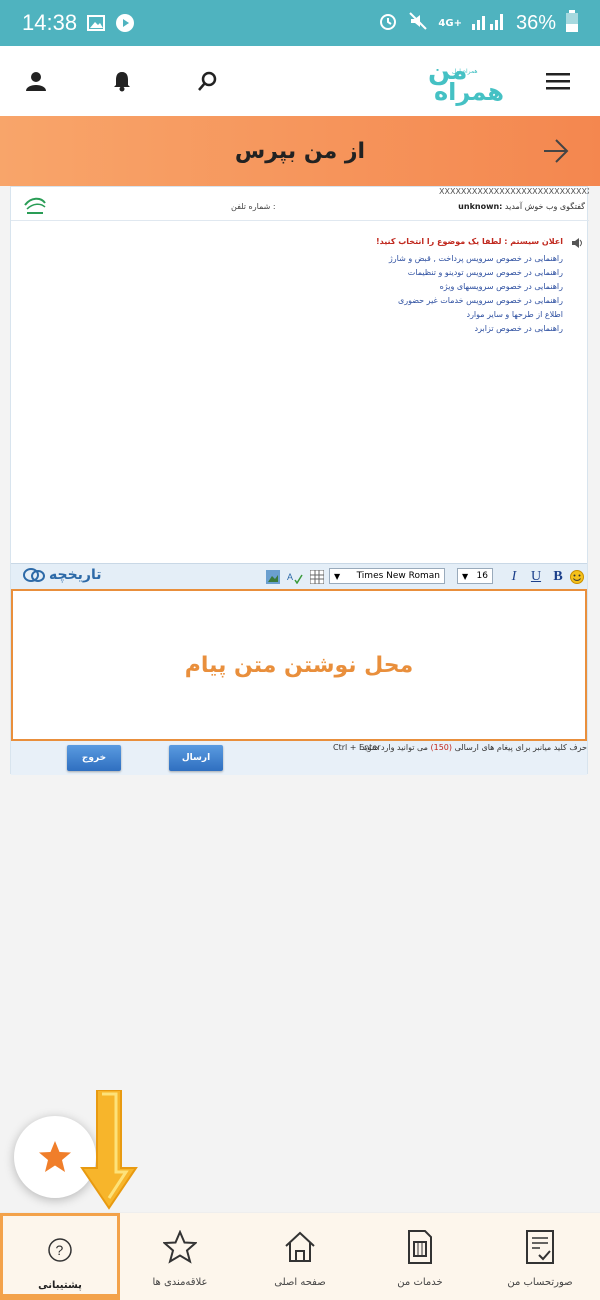  Describe the element at coordinates (300, 1282) in the screenshot. I see `nav-label: صفحه اصلی` at that location.